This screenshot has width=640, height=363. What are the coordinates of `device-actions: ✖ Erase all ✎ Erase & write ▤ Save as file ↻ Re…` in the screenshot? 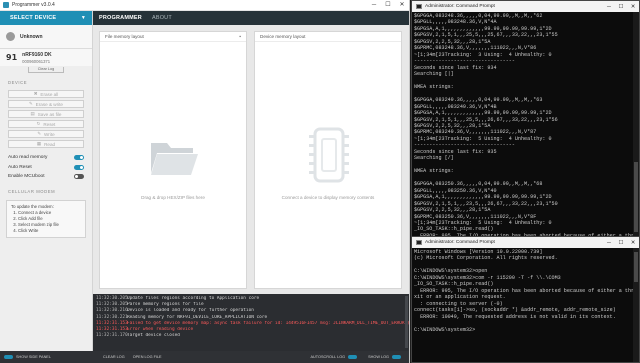 It's located at (46, 119).